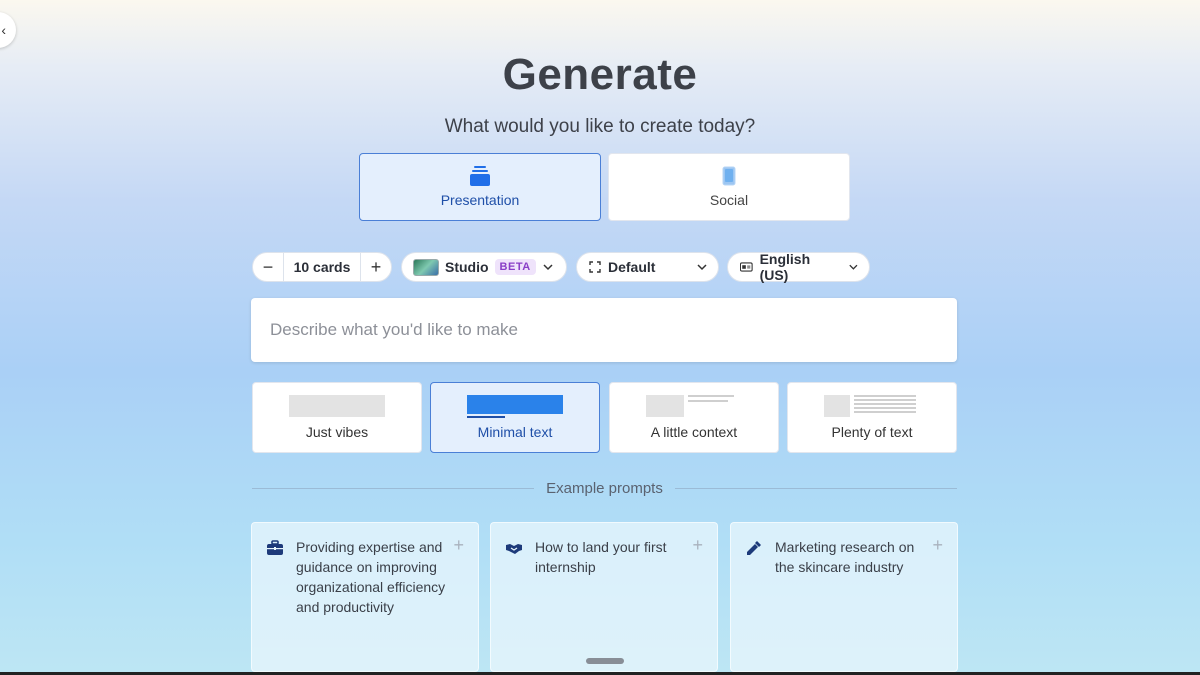 This screenshot has height=675, width=1200. Describe the element at coordinates (337, 417) in the screenshot. I see `density-just-vibes: Just vibes` at that location.